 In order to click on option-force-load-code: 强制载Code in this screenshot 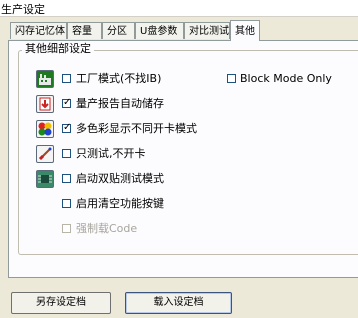, I will do `click(186, 229)`.